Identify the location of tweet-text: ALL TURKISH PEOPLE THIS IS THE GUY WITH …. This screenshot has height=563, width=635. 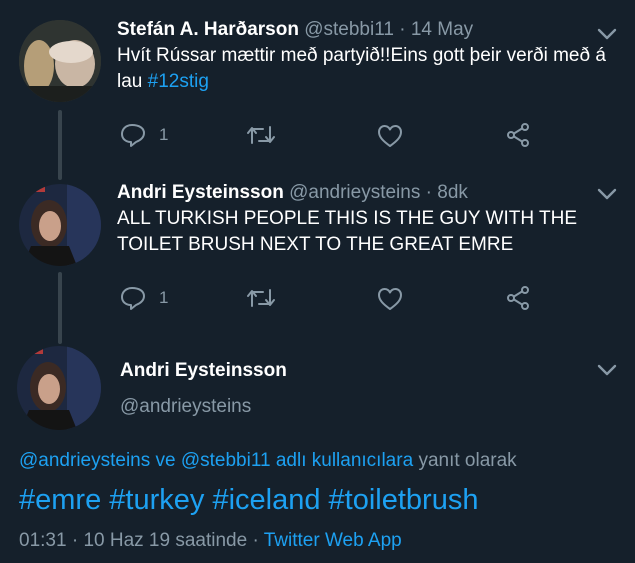
(371, 232).